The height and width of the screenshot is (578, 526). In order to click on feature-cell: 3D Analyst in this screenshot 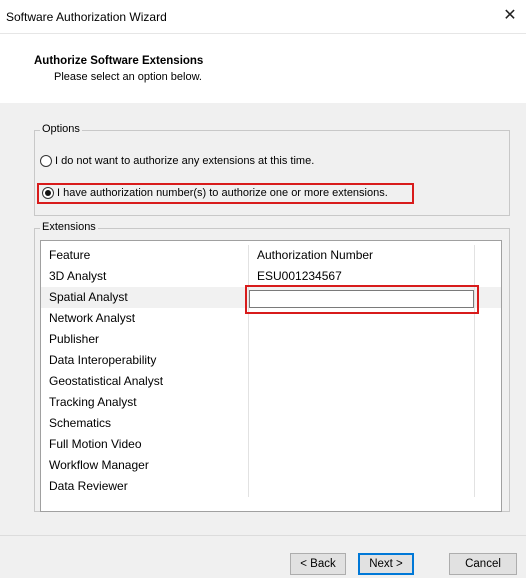, I will do `click(145, 276)`.